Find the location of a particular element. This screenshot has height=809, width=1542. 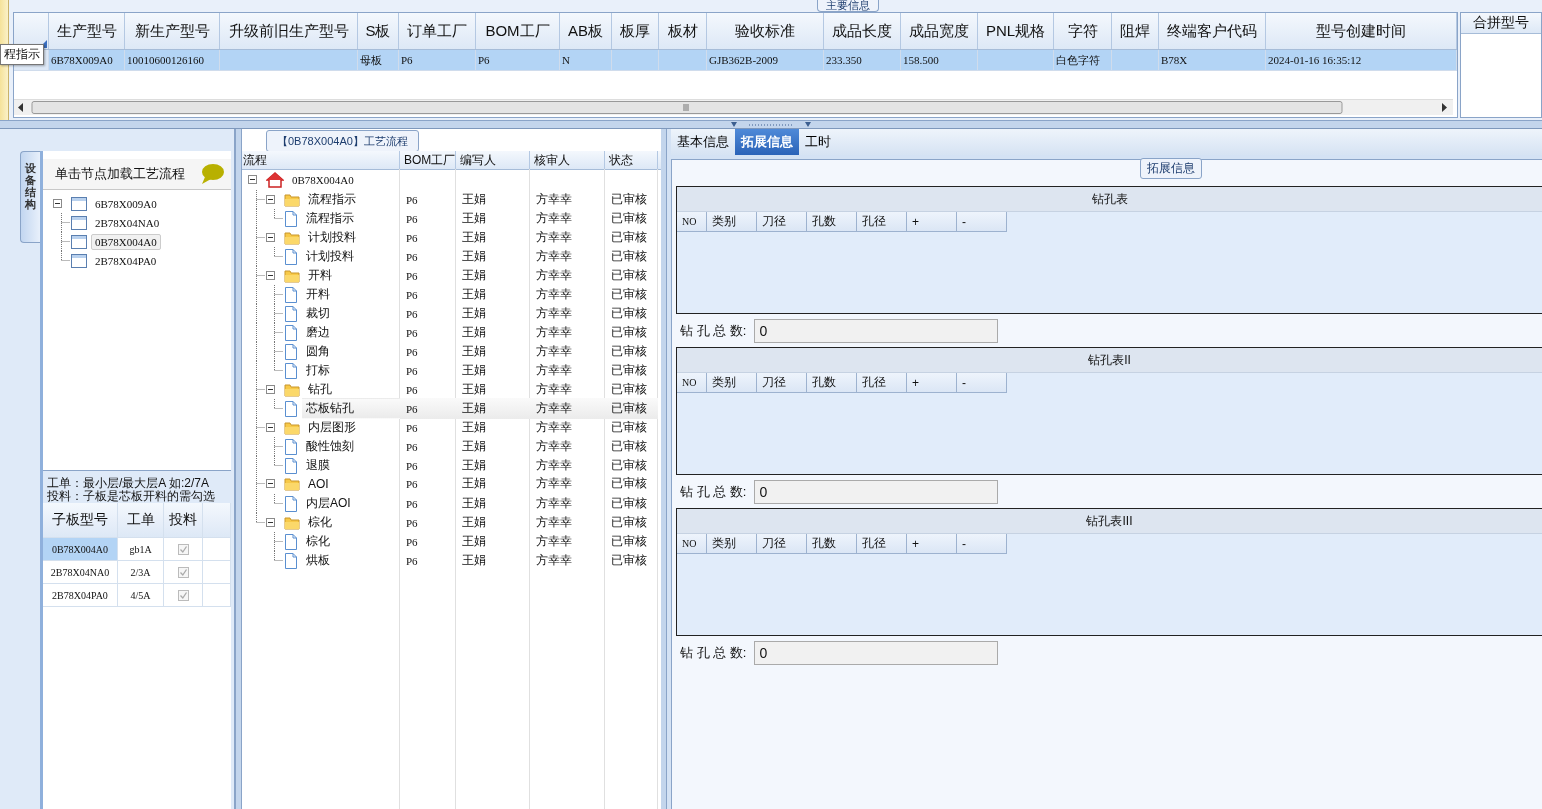

table-title: 钻孔表III is located at coordinates (1109, 521).